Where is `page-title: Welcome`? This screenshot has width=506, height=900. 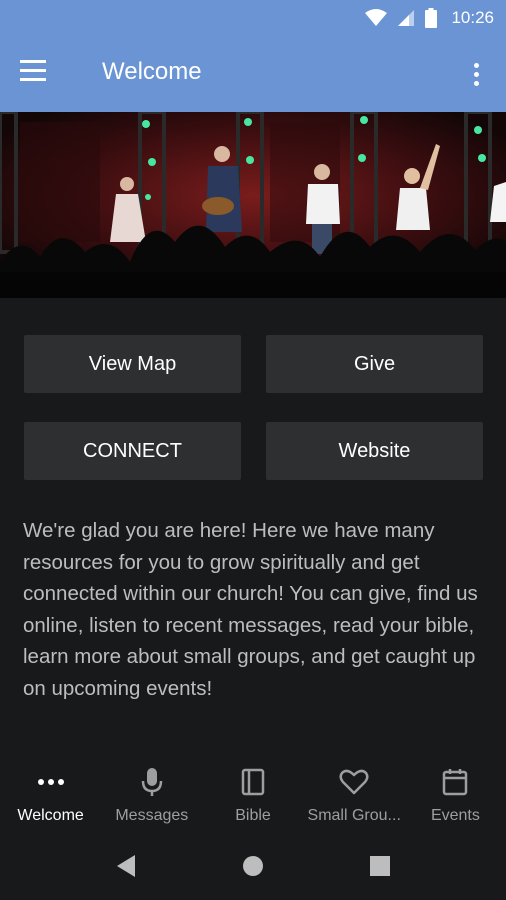
page-title: Welcome is located at coordinates (152, 71).